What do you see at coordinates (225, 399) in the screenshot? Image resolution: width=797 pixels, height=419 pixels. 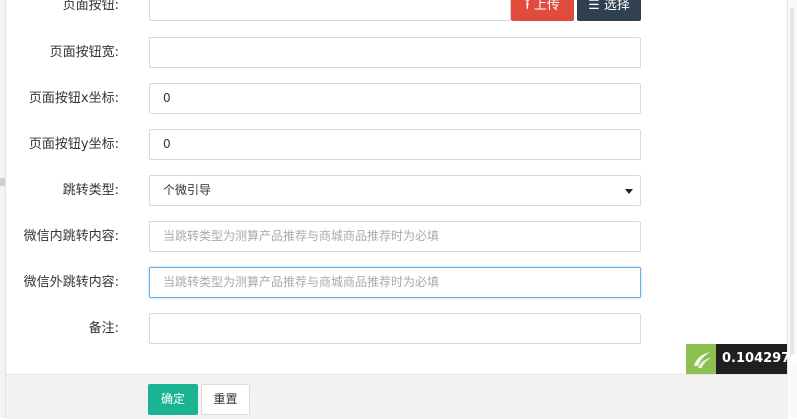 I see `reset-button: 重置` at bounding box center [225, 399].